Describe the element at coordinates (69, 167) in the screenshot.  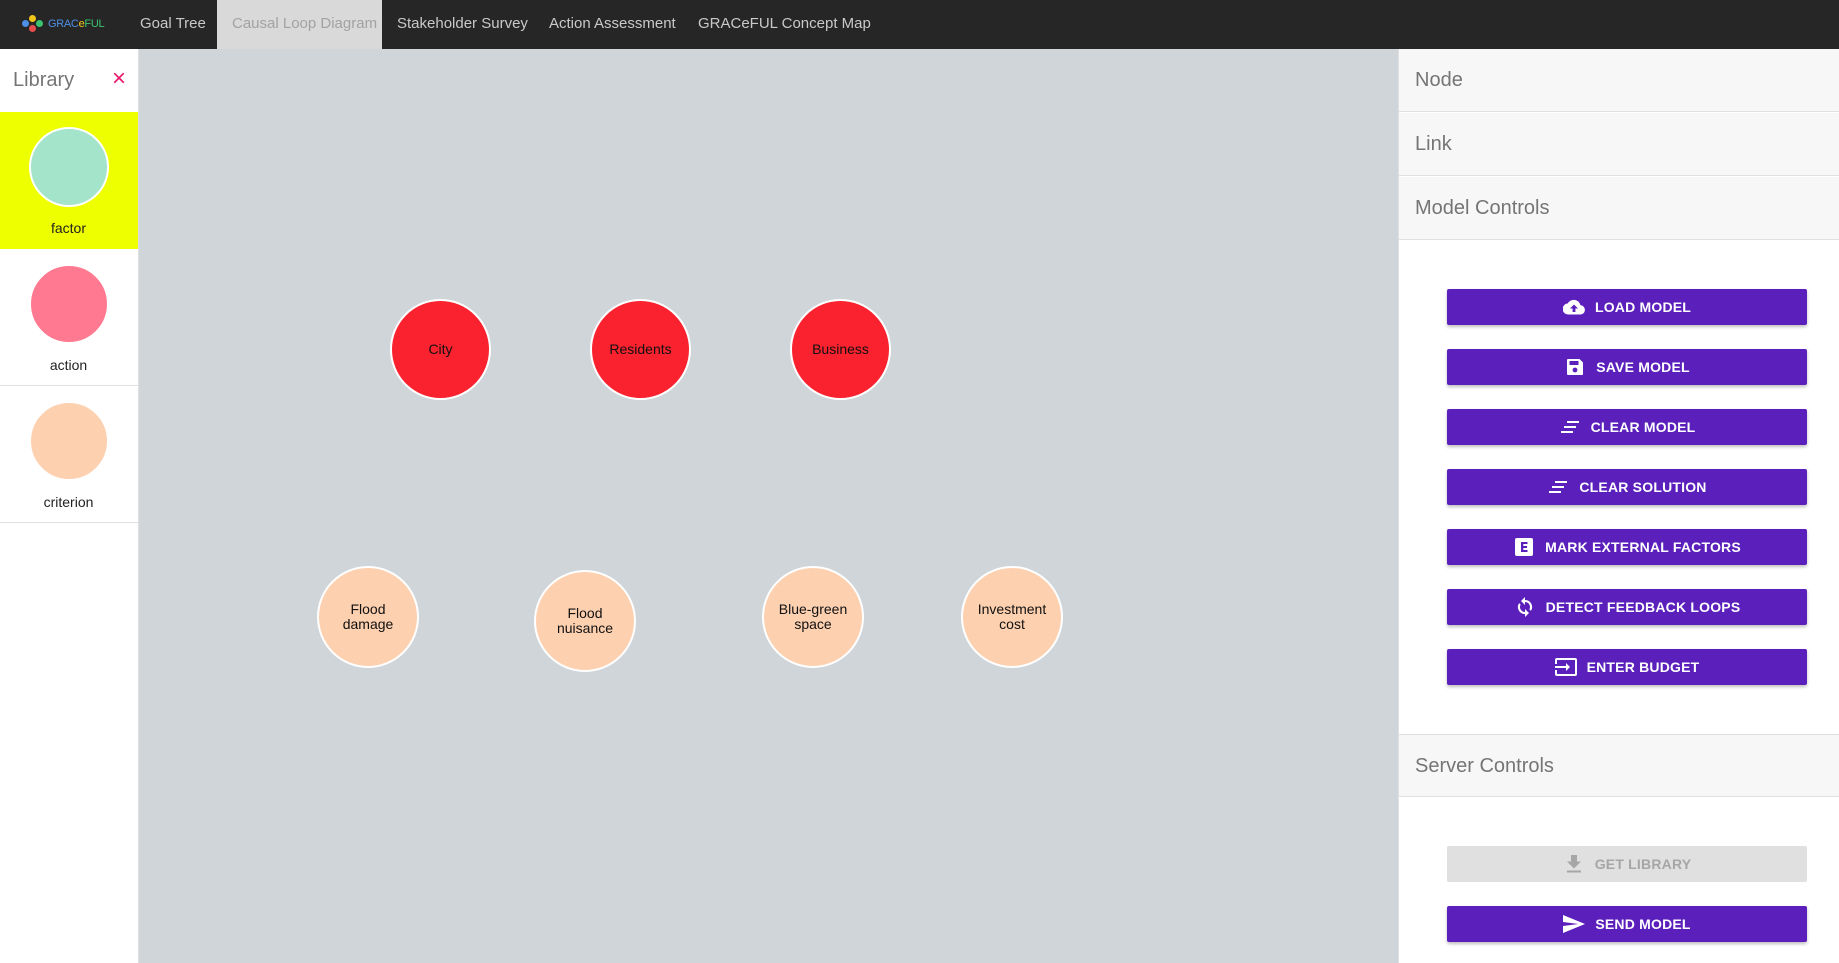
I see `factor-shape-icon` at that location.